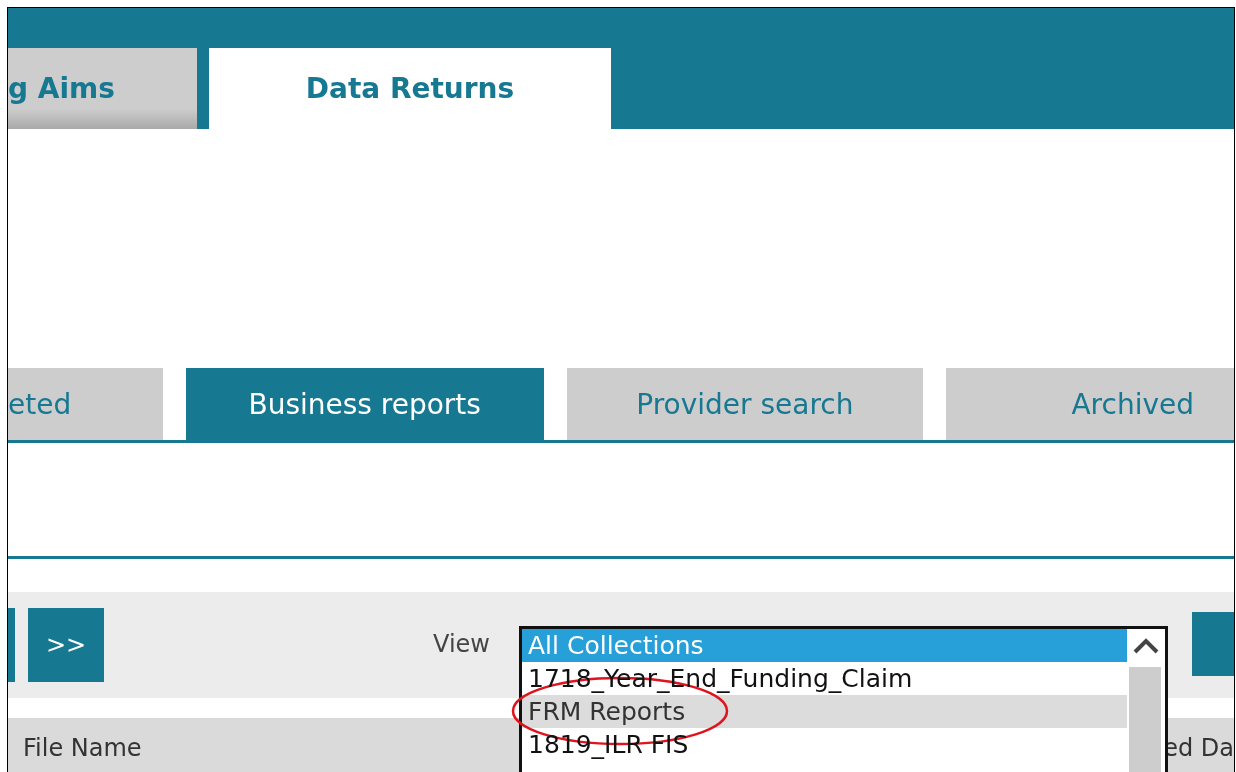 The image size is (1236, 772). I want to click on next-page-button: >>, so click(66, 645).